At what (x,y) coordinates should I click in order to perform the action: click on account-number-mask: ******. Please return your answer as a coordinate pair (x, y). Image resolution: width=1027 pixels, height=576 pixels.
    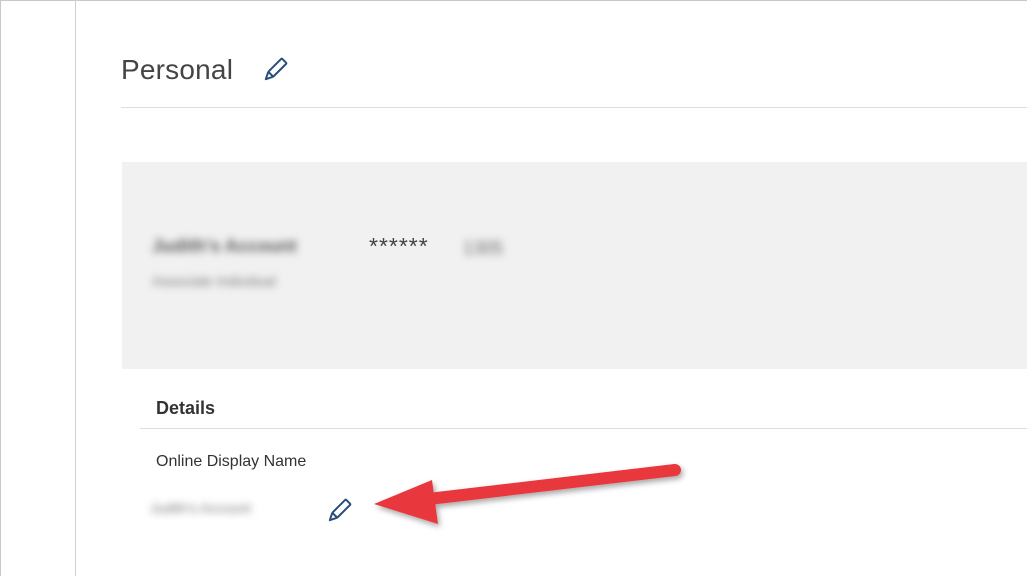
    Looking at the image, I should click on (399, 246).